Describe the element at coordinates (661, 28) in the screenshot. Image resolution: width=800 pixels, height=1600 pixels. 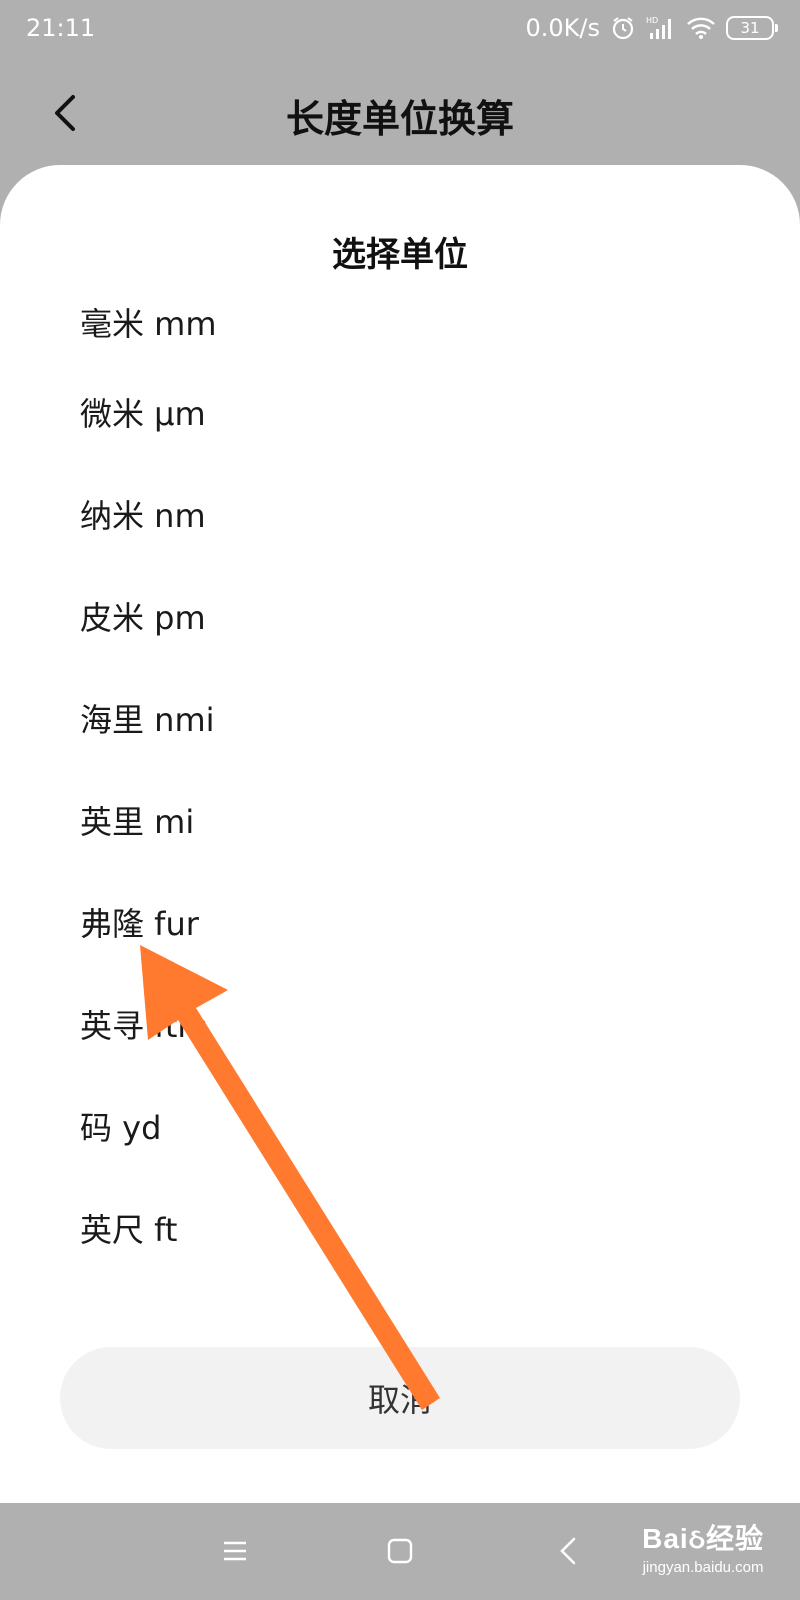
I see `signal-hd-icon: HD` at that location.